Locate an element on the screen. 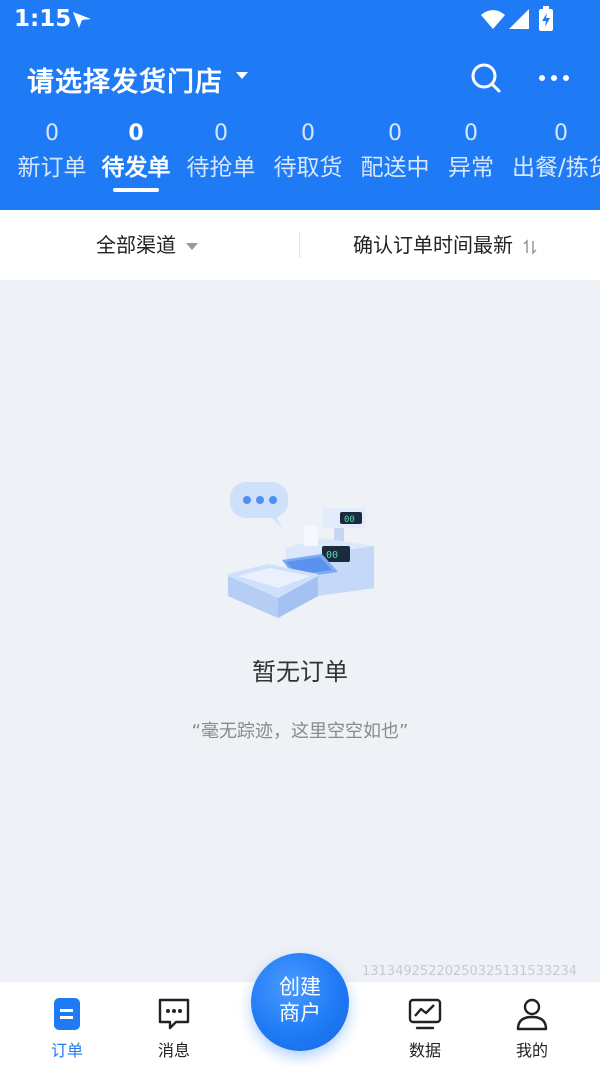 Image resolution: width=600 pixels, height=1066 pixels. sort-filter: 确认订单时间最新 is located at coordinates (445, 245).